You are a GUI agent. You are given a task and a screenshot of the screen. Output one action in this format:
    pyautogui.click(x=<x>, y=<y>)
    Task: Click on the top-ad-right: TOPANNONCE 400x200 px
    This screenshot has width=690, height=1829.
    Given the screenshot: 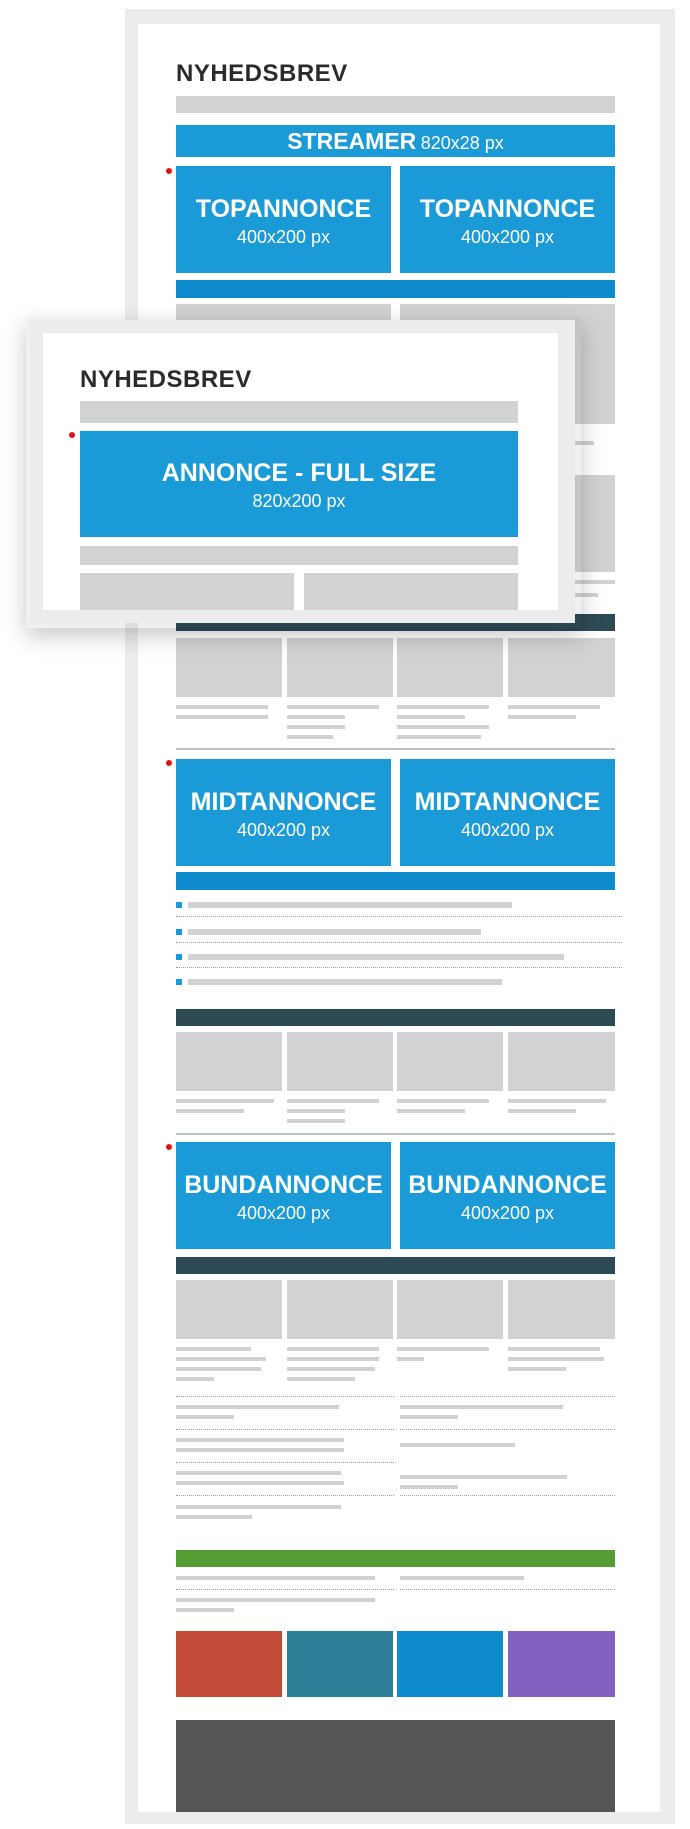 What is the action you would take?
    pyautogui.click(x=507, y=219)
    